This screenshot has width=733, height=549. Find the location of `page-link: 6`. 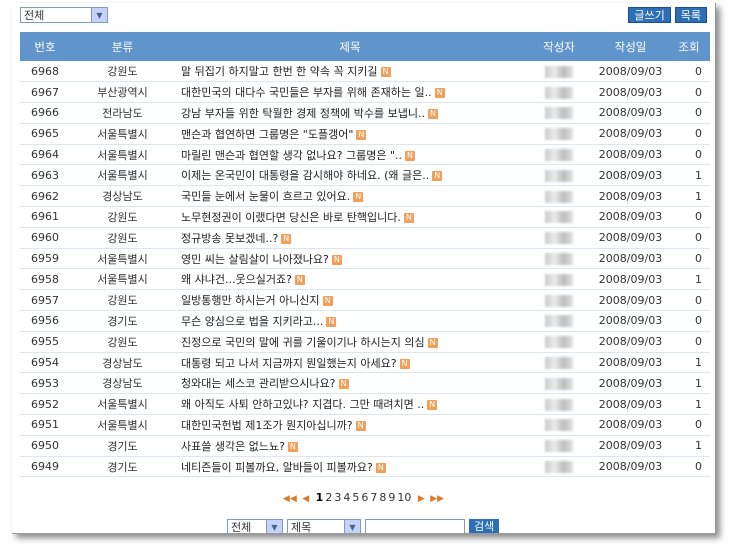

page-link: 6 is located at coordinates (364, 497).